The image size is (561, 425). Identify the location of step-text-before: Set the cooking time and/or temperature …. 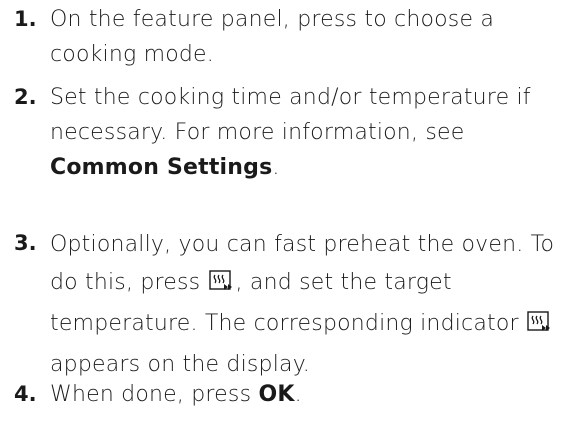
(290, 115).